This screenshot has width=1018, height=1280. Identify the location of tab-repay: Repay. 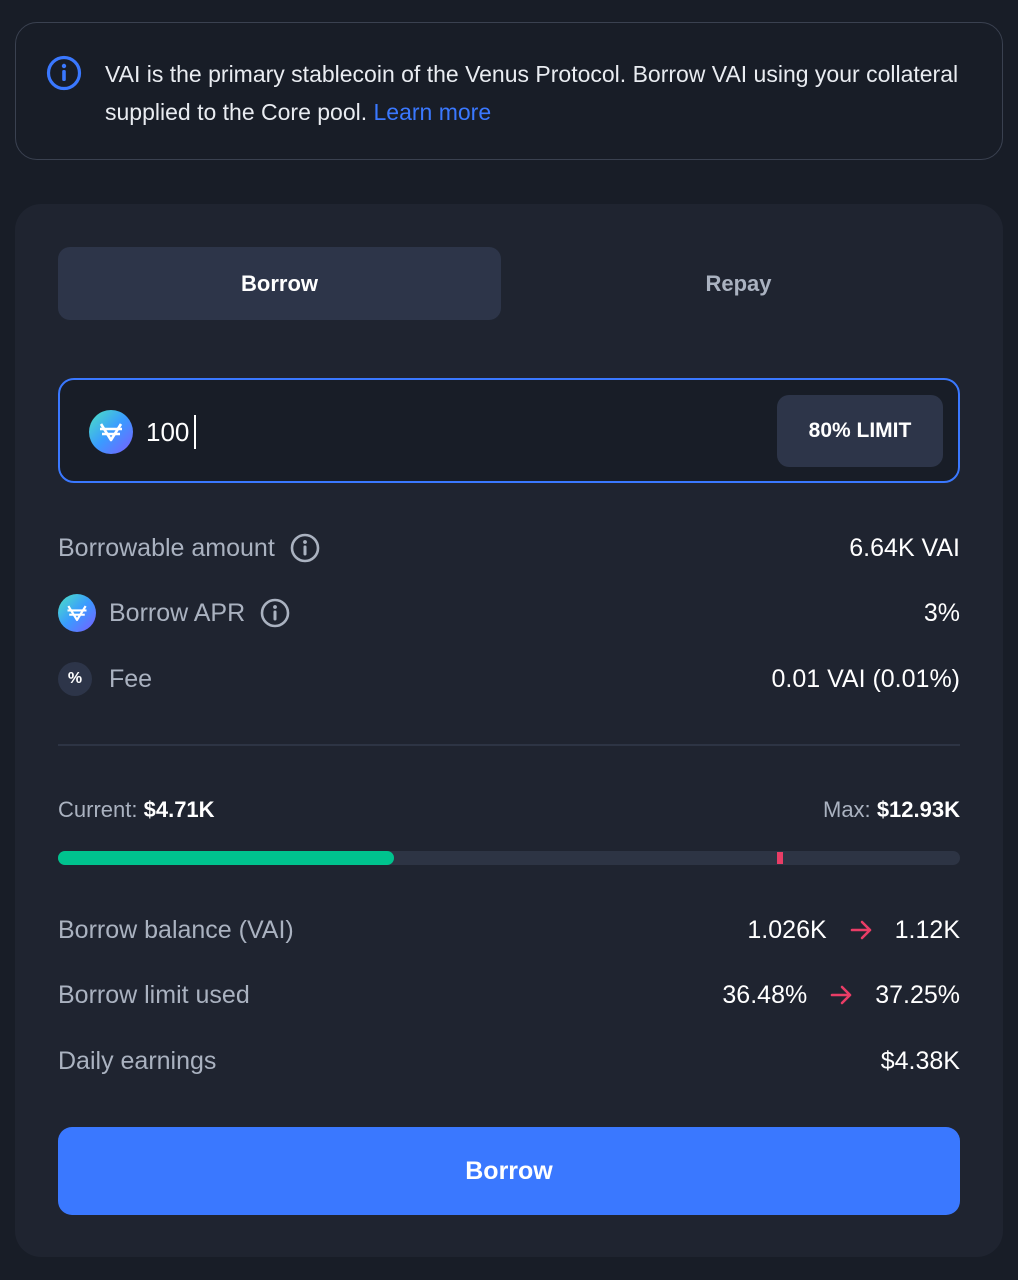
(738, 283).